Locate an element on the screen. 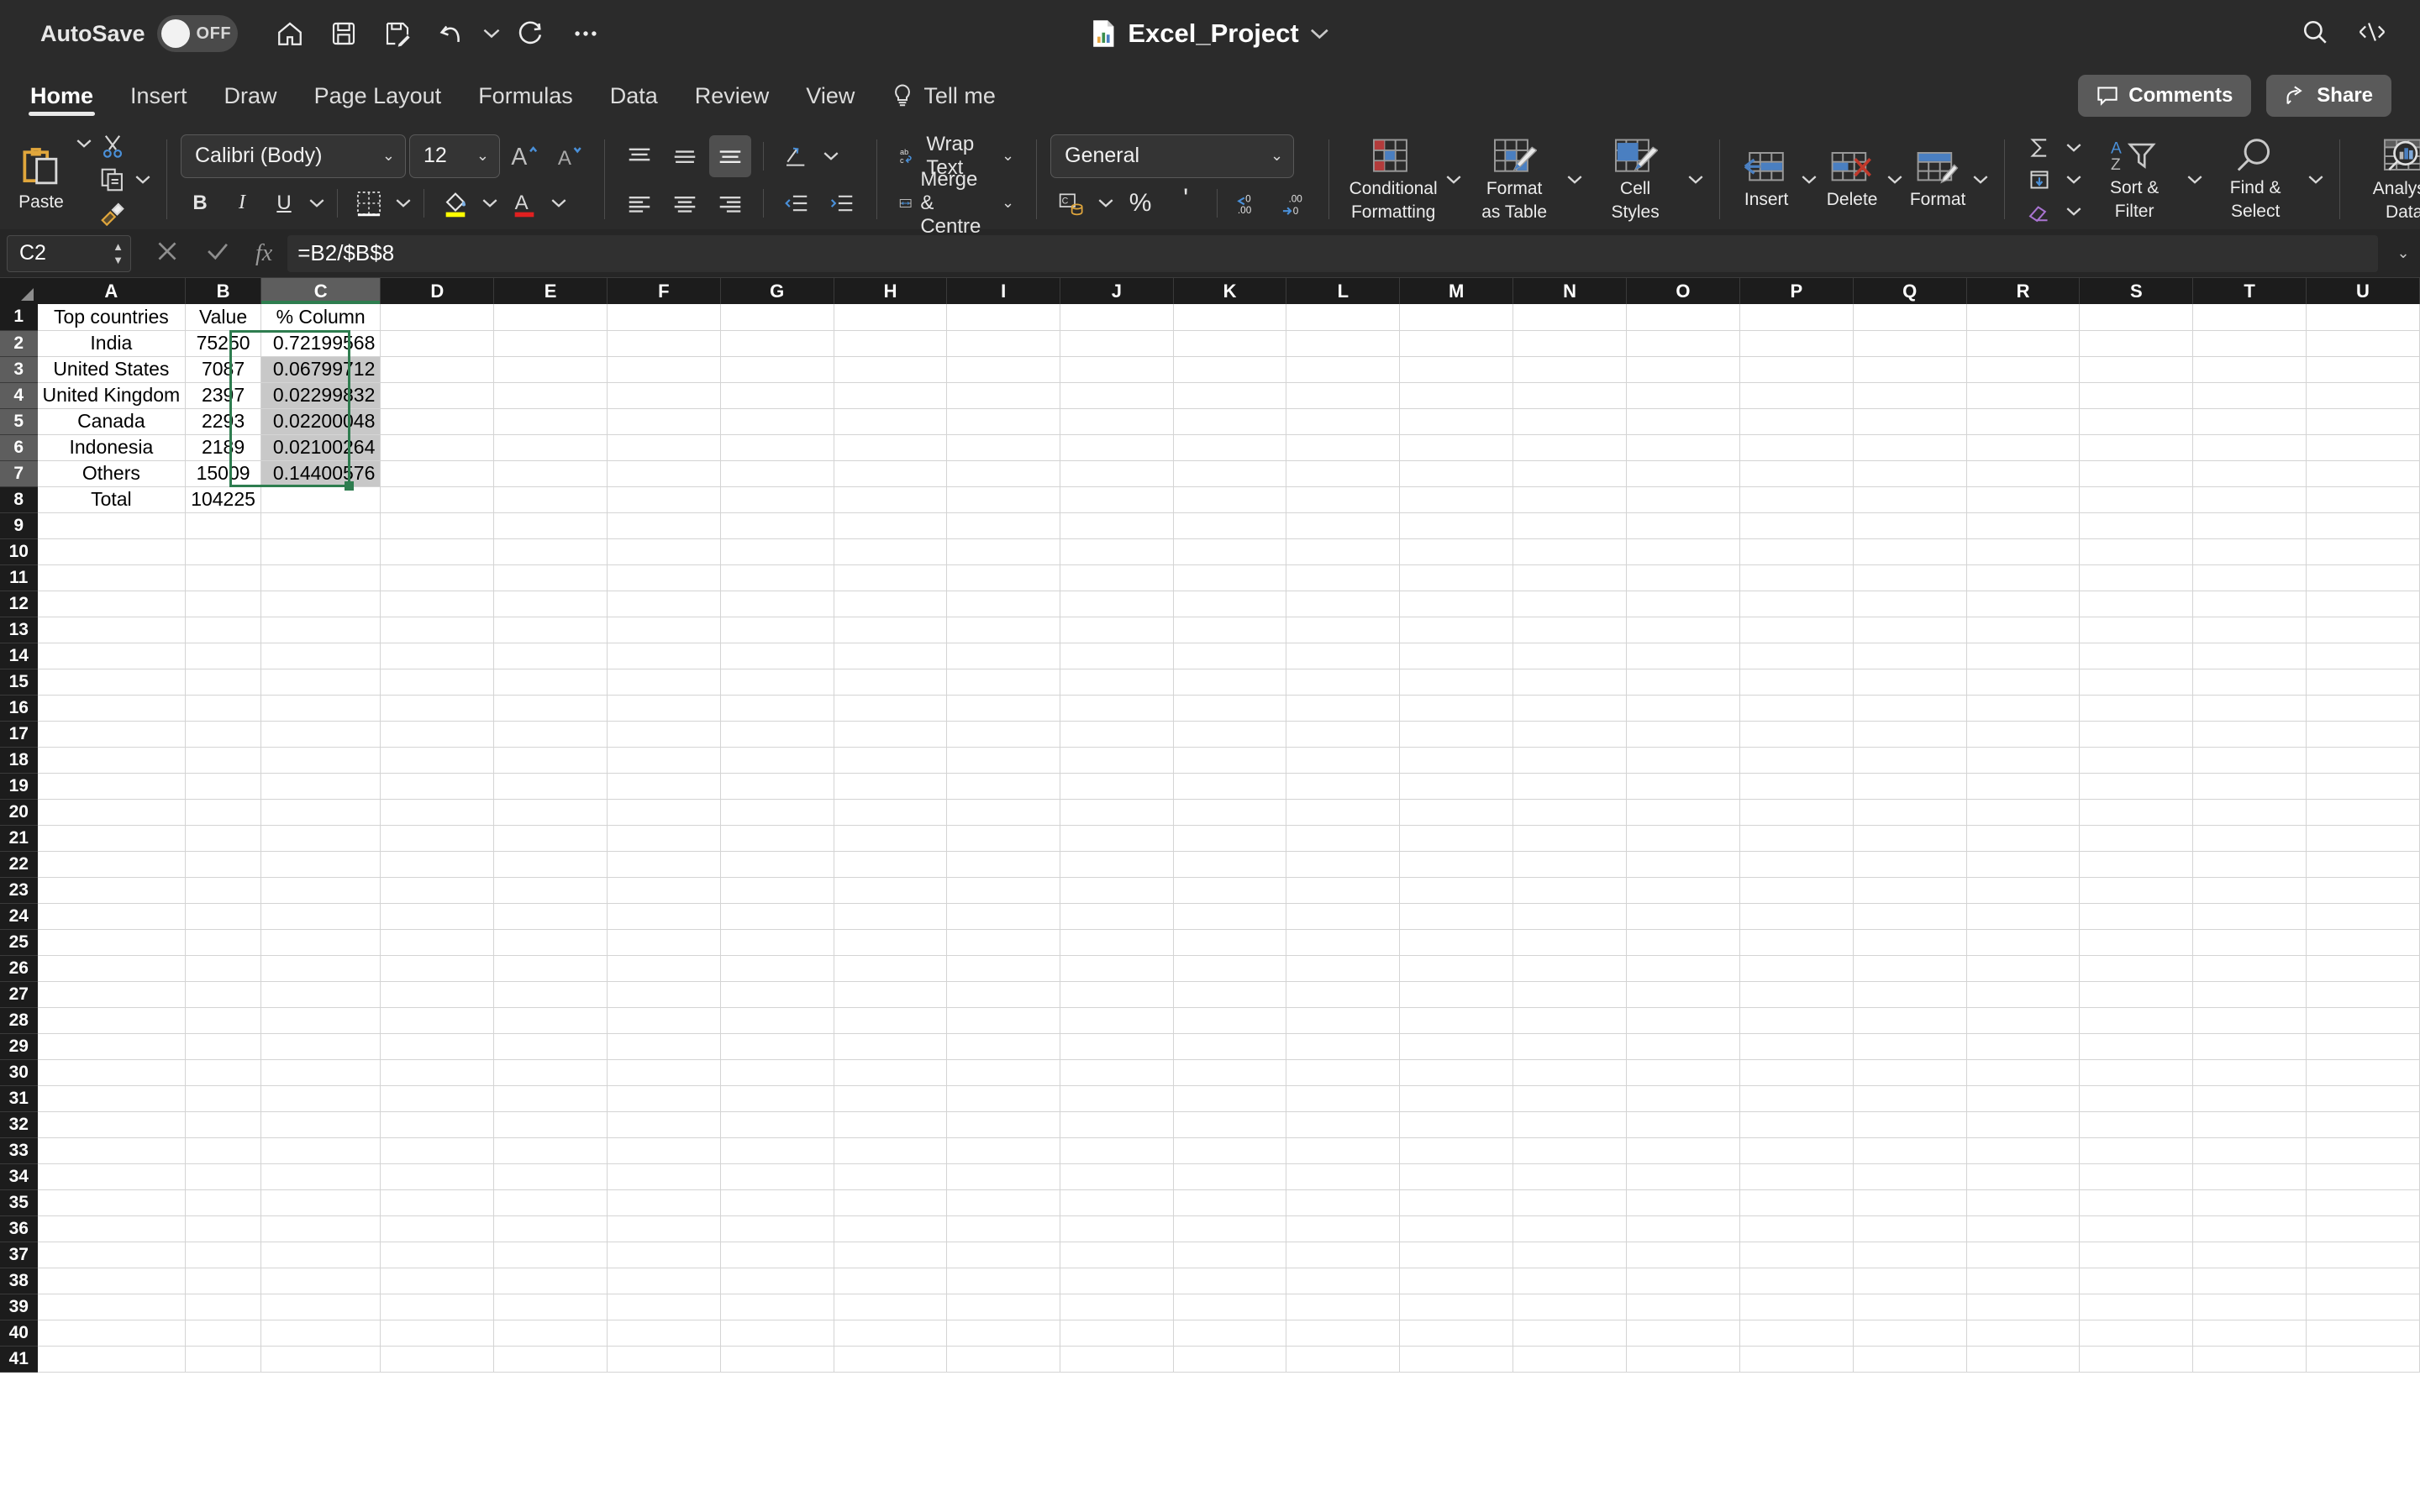 The height and width of the screenshot is (1512, 2420). confirm-icon is located at coordinates (218, 253).